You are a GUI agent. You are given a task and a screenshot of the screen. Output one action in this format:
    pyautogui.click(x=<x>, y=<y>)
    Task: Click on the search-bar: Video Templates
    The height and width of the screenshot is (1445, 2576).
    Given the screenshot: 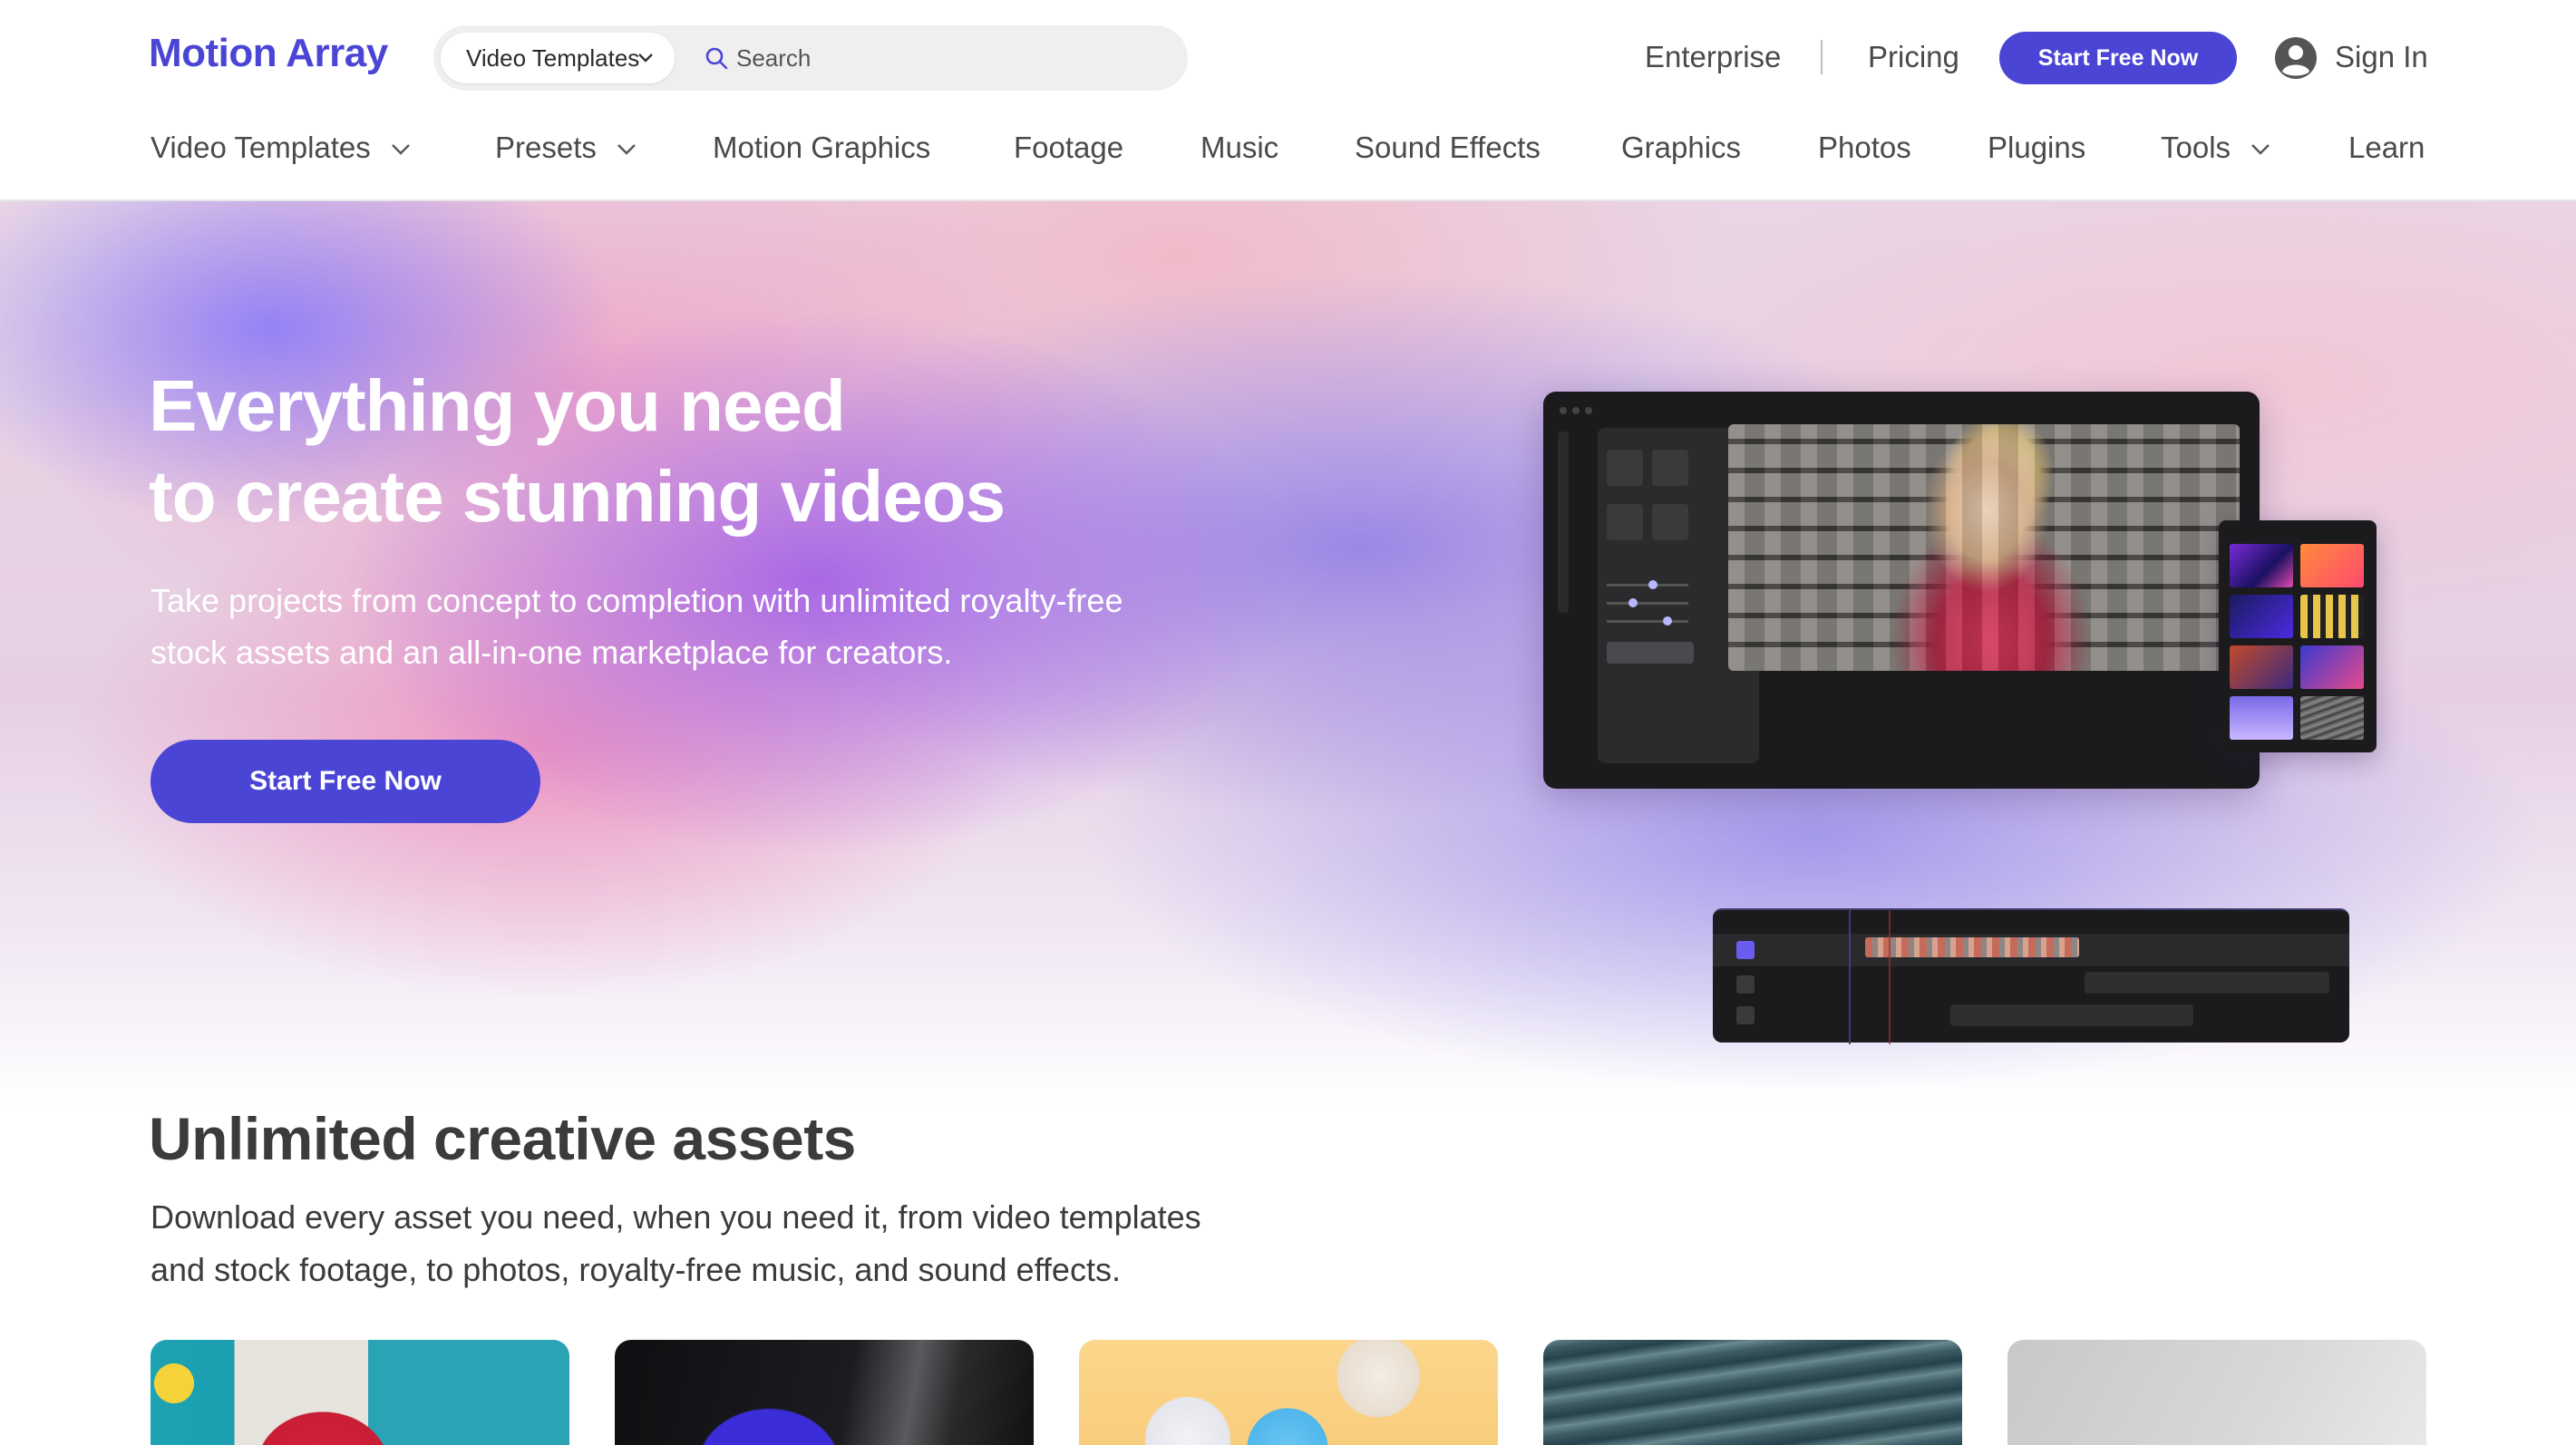 What is the action you would take?
    pyautogui.click(x=810, y=58)
    